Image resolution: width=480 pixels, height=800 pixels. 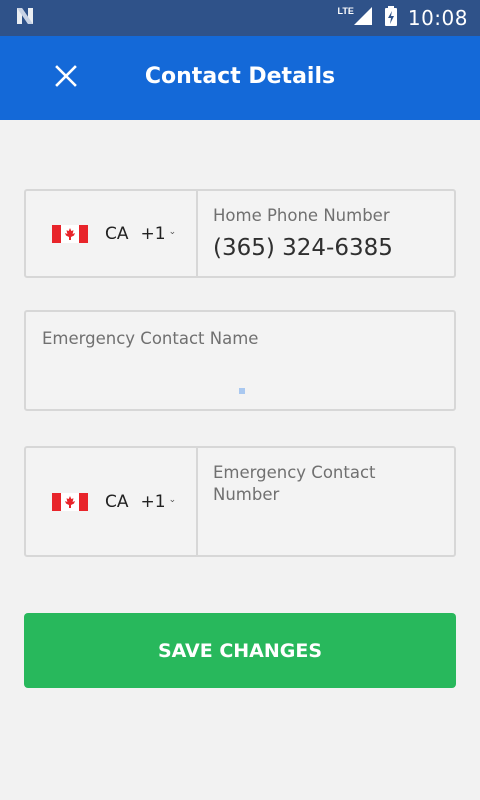 I want to click on home-phone-input: Home Phone Number (365) 324-6385, so click(x=326, y=233).